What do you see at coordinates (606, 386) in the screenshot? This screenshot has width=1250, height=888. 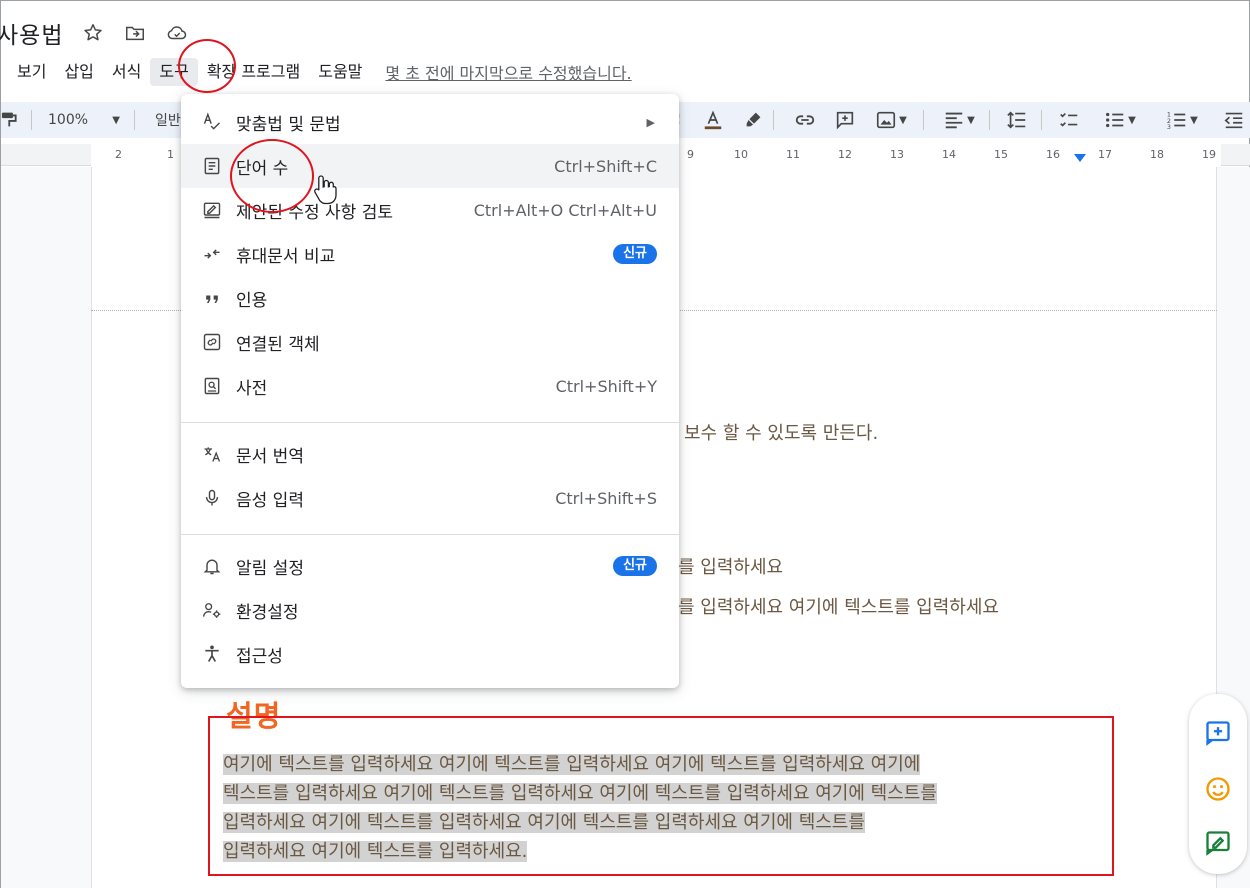 I see `menu-item-shortcut: Ctrl+Shift+Y` at bounding box center [606, 386].